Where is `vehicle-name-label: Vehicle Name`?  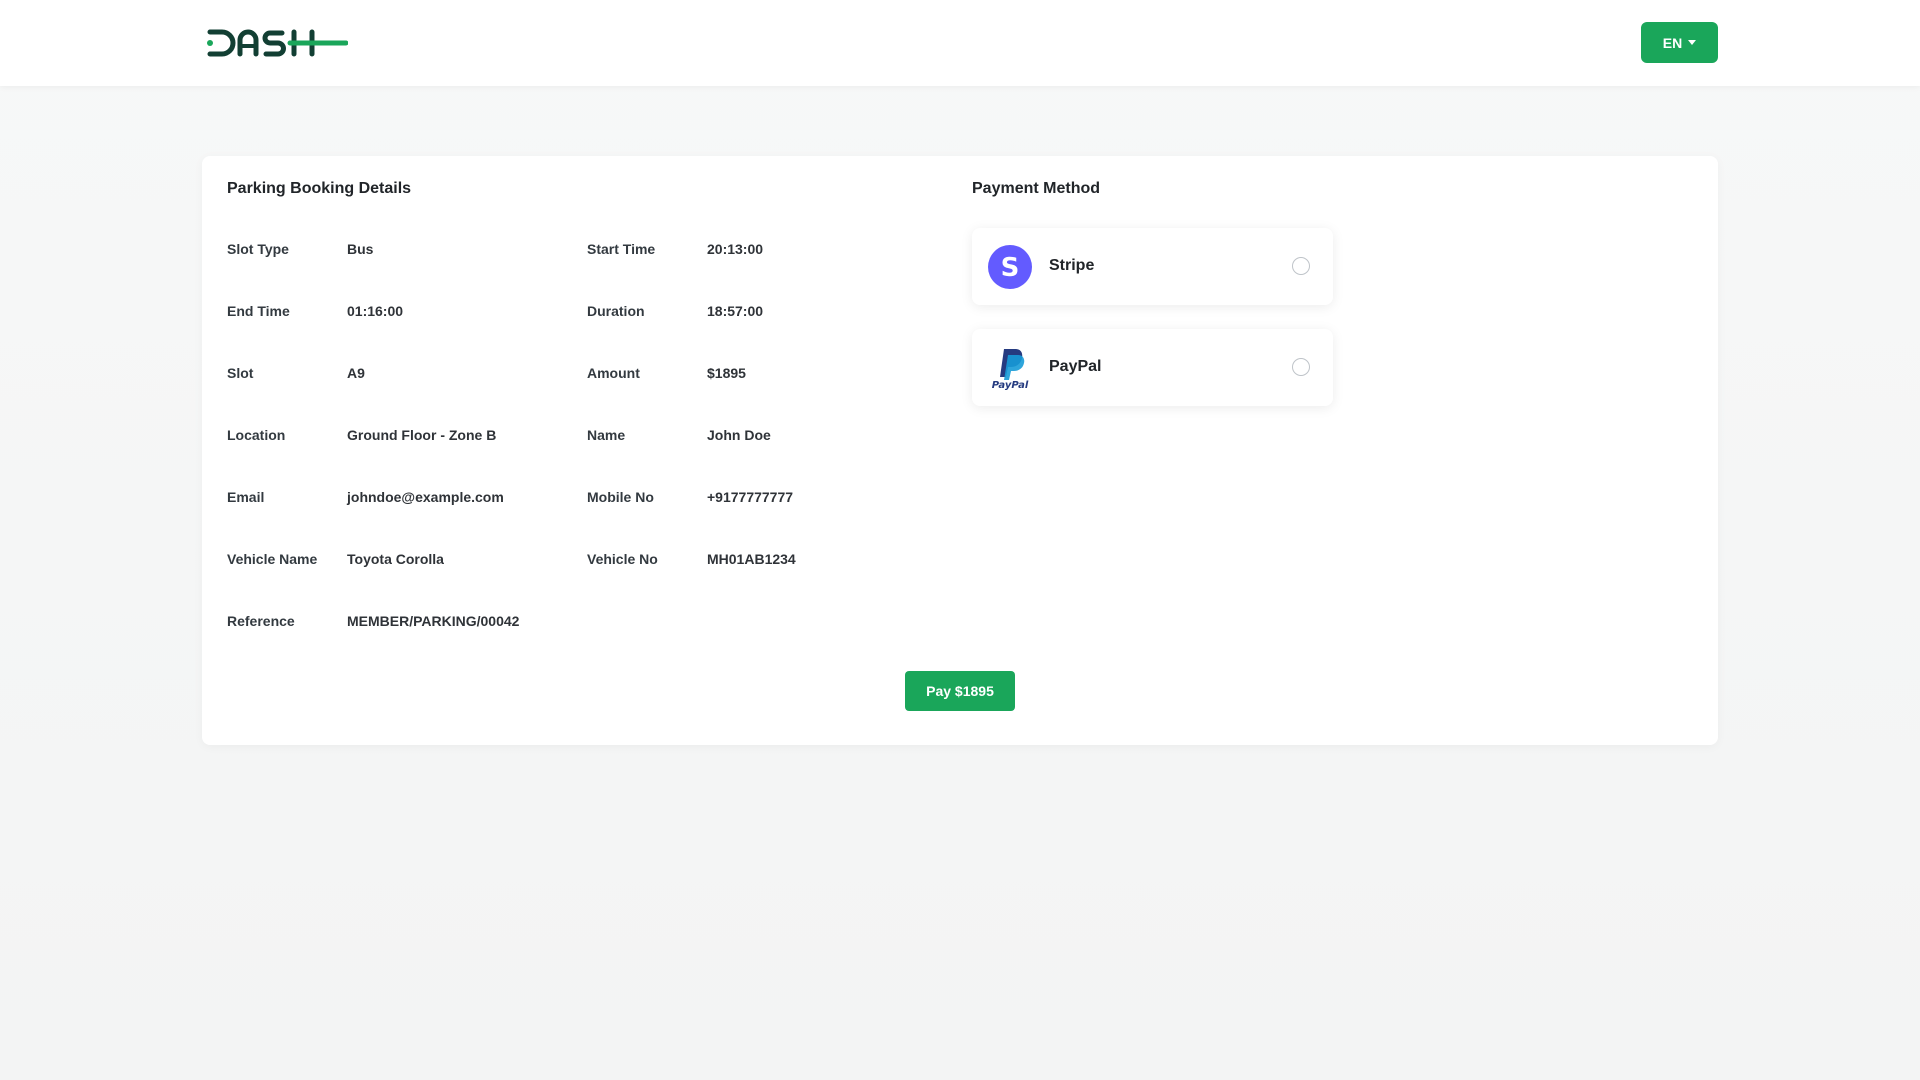 vehicle-name-label: Vehicle Name is located at coordinates (272, 559).